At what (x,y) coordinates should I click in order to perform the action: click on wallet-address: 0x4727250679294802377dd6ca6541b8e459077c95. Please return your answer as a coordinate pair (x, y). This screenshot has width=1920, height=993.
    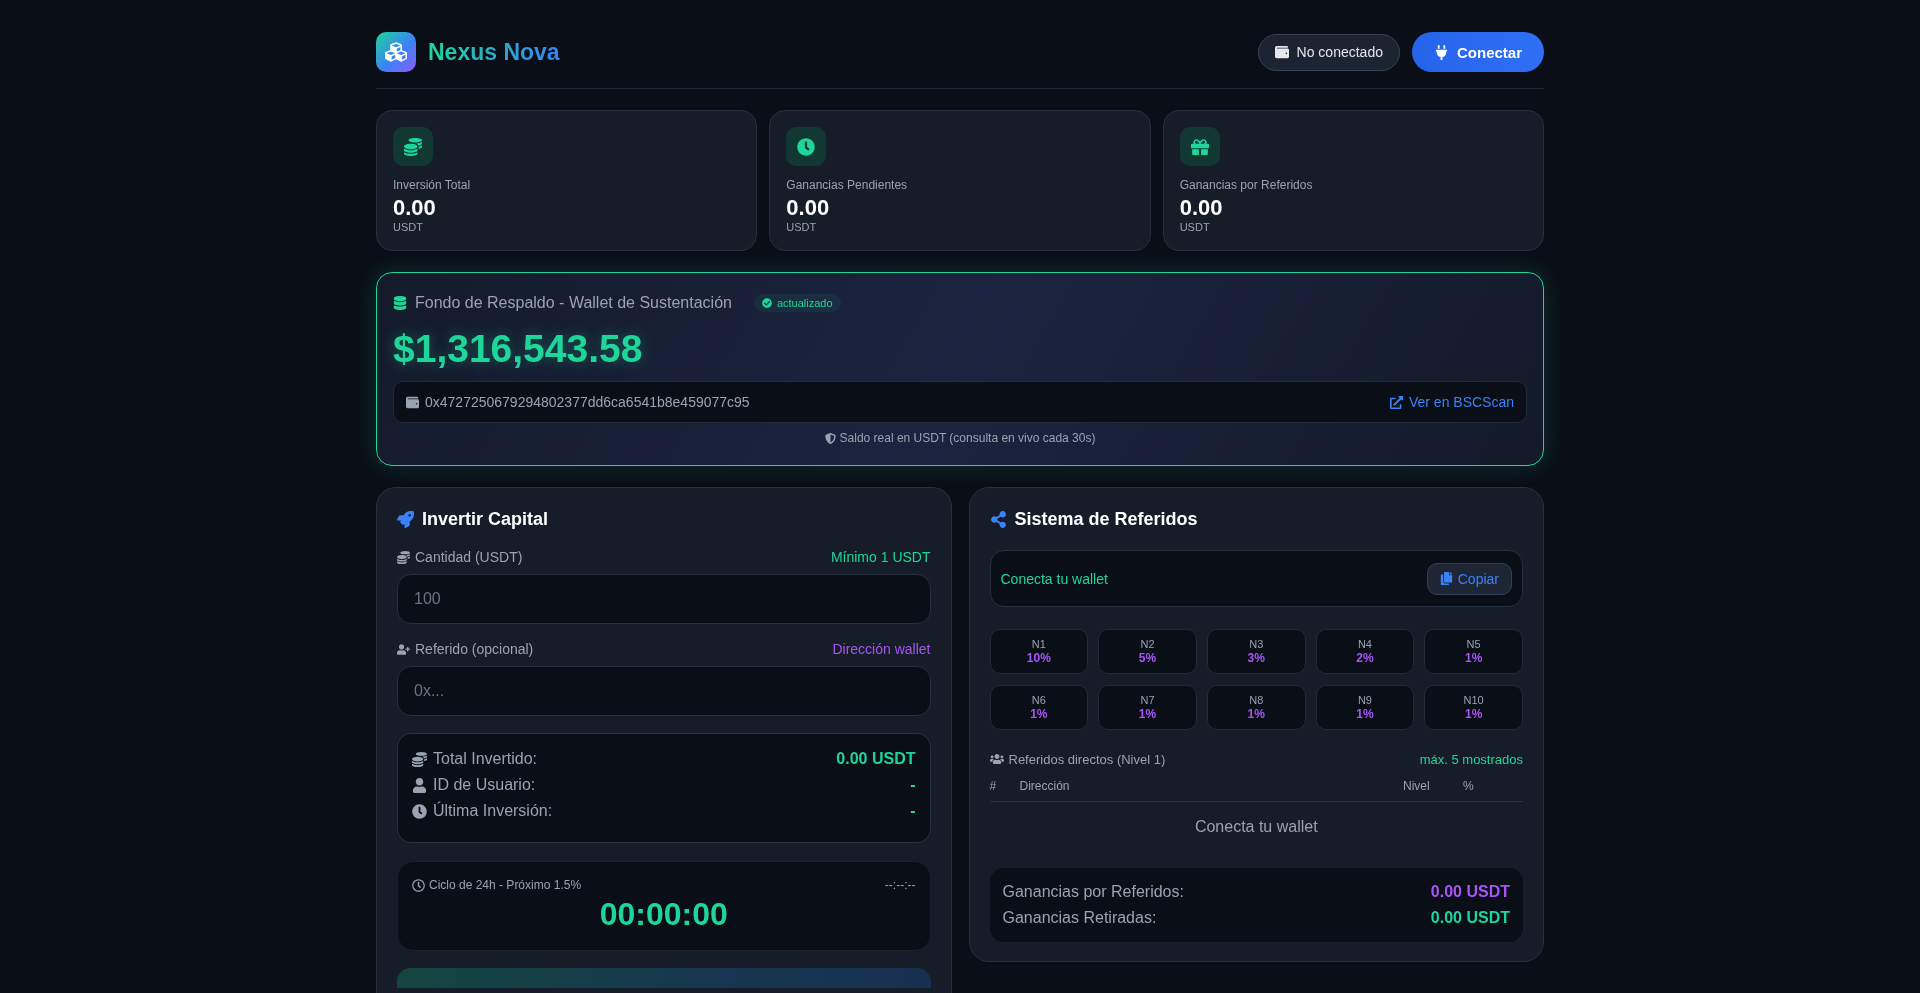
    Looking at the image, I should click on (587, 402).